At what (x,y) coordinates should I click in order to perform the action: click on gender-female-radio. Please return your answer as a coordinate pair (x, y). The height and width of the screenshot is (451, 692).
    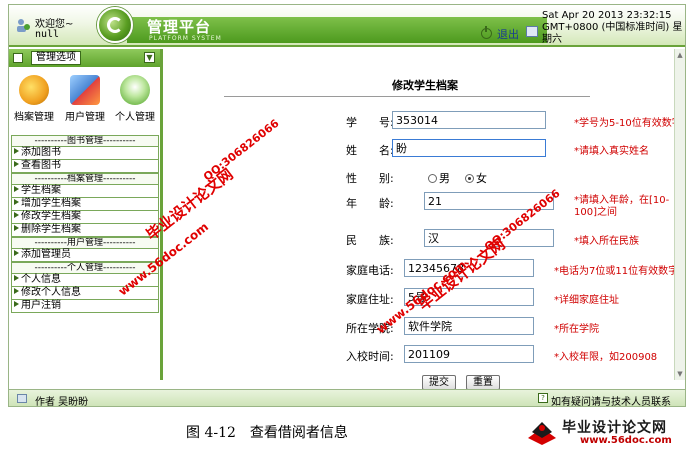
    Looking at the image, I should click on (469, 178).